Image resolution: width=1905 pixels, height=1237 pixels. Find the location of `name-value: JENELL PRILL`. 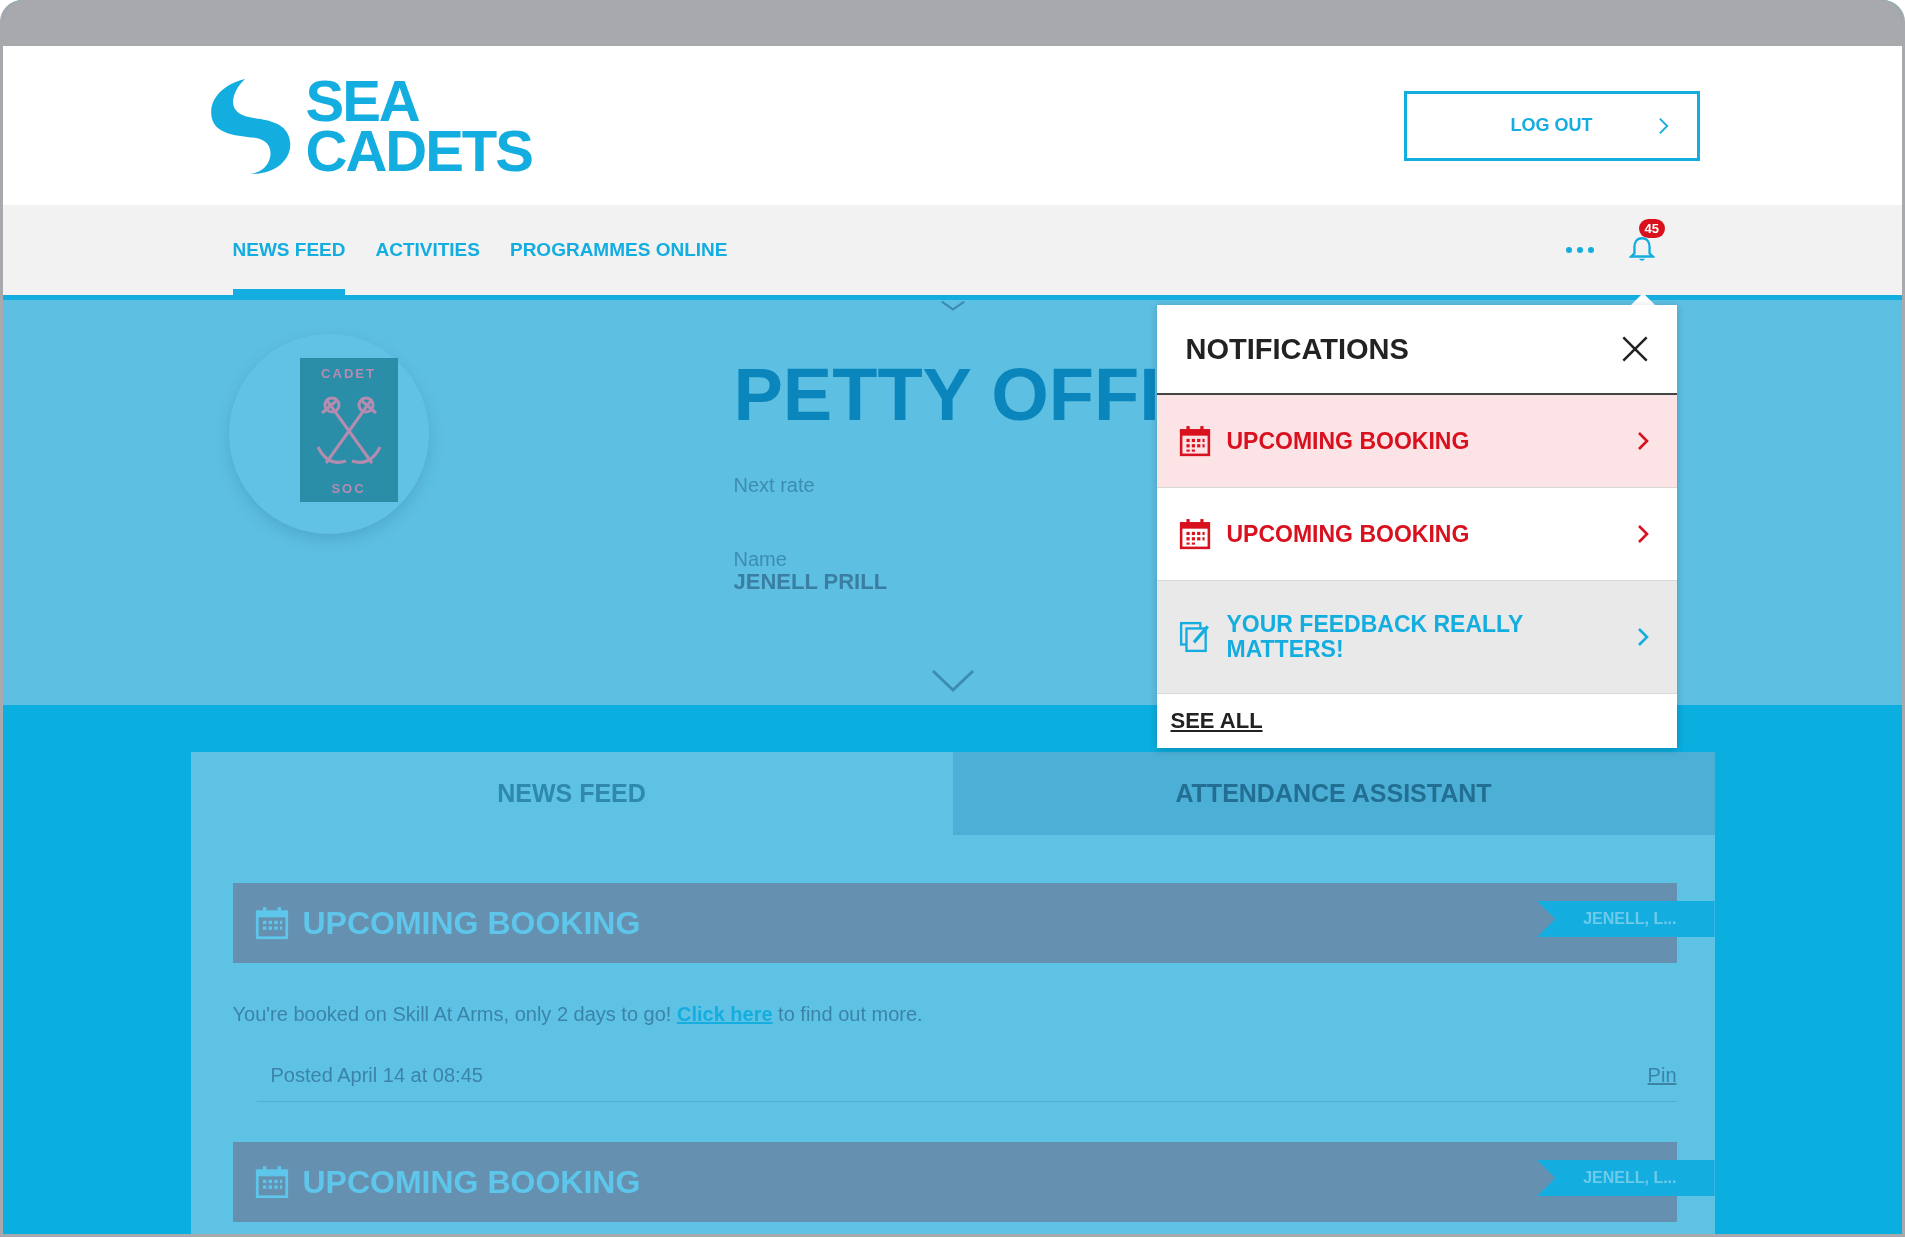

name-value: JENELL PRILL is located at coordinates (811, 582).